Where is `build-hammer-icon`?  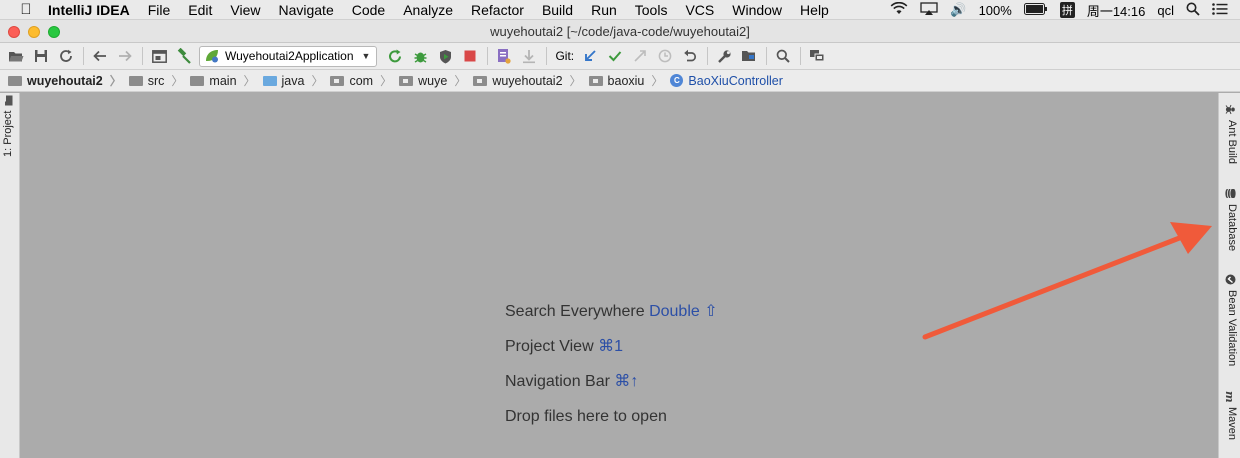
build-hammer-icon is located at coordinates (184, 56).